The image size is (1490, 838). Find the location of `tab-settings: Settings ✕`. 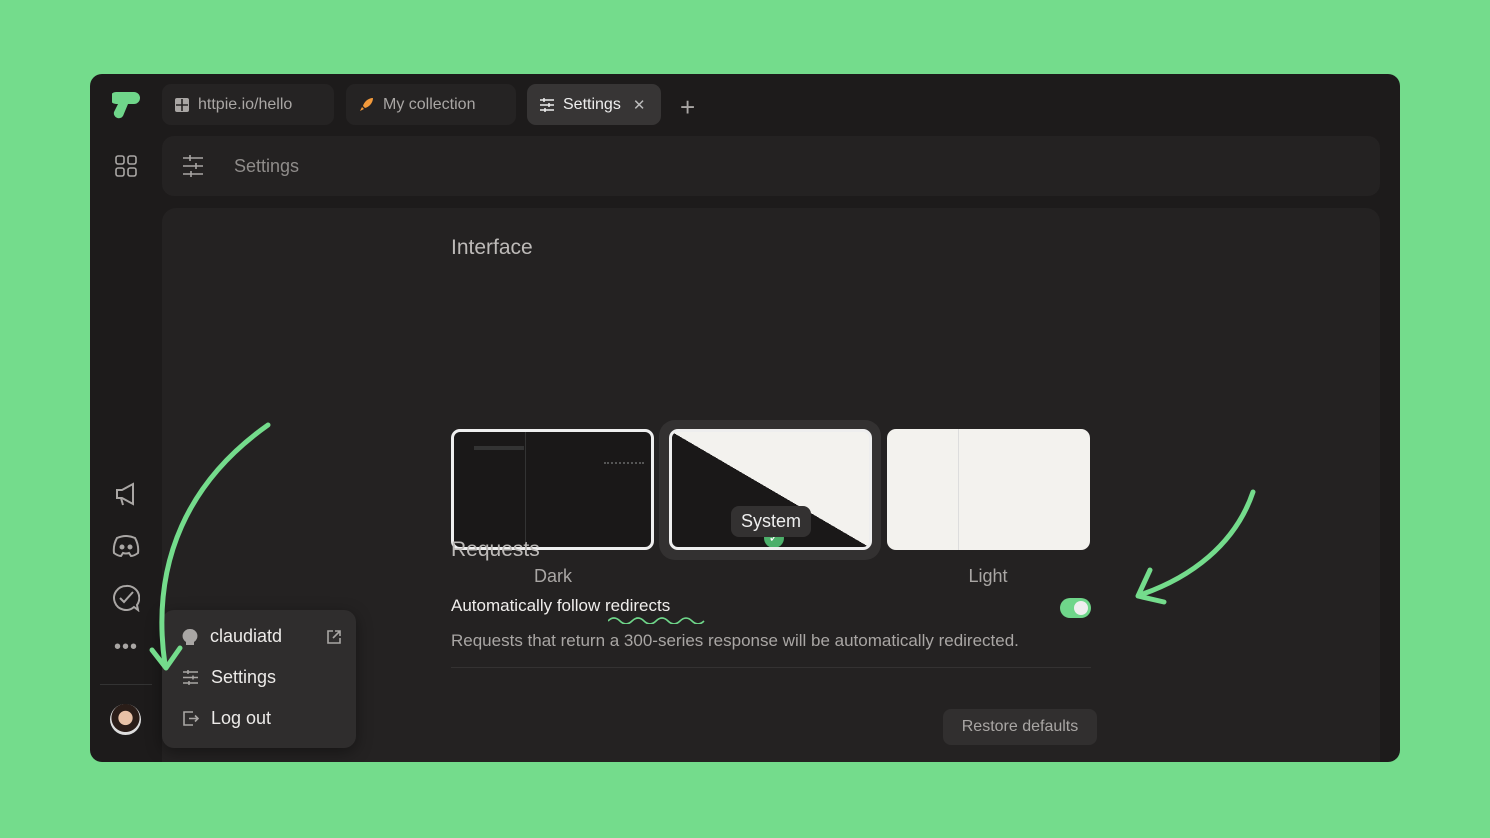

tab-settings: Settings ✕ is located at coordinates (594, 104).